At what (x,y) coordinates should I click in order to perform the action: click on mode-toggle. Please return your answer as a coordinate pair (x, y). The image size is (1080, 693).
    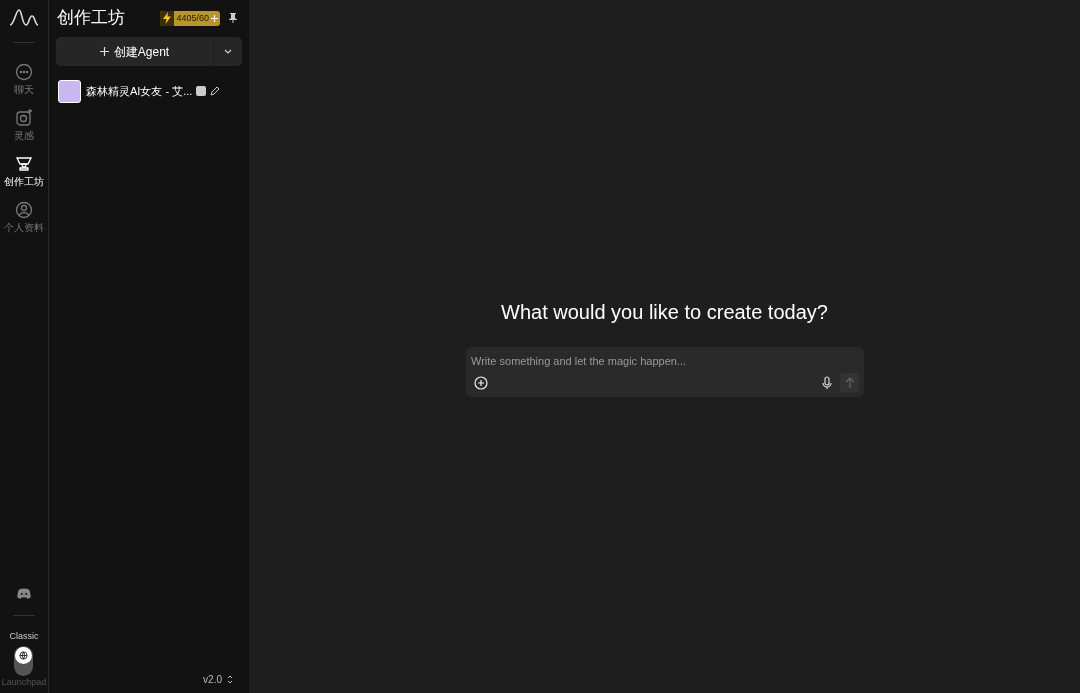
    Looking at the image, I should click on (24, 660).